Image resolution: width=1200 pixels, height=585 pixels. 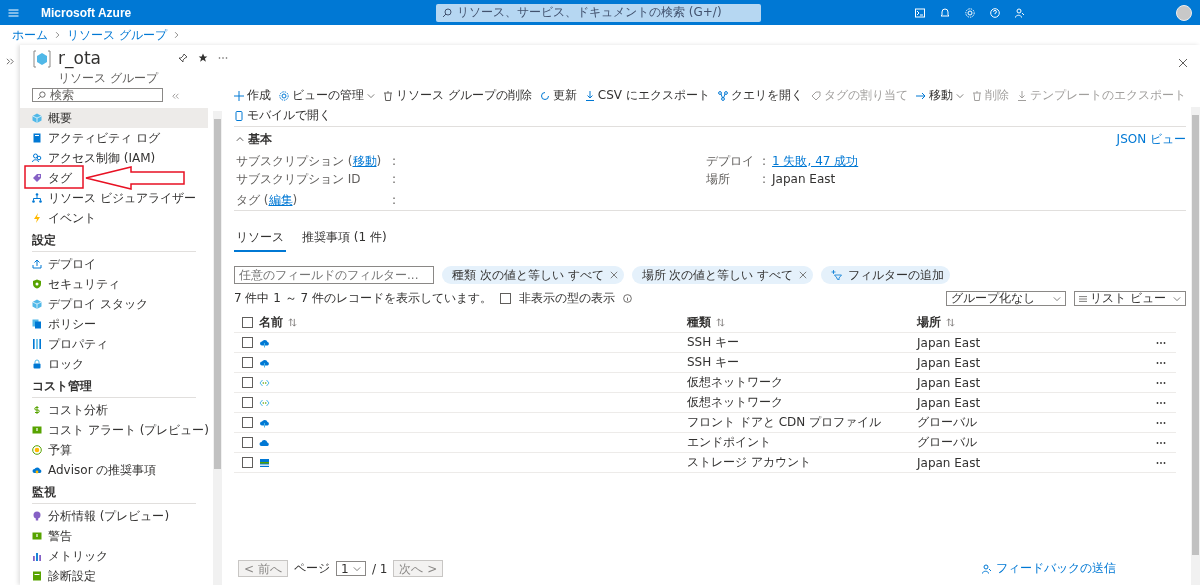 I want to click on breadcrumb-link: リソース グループ, so click(x=117, y=35).